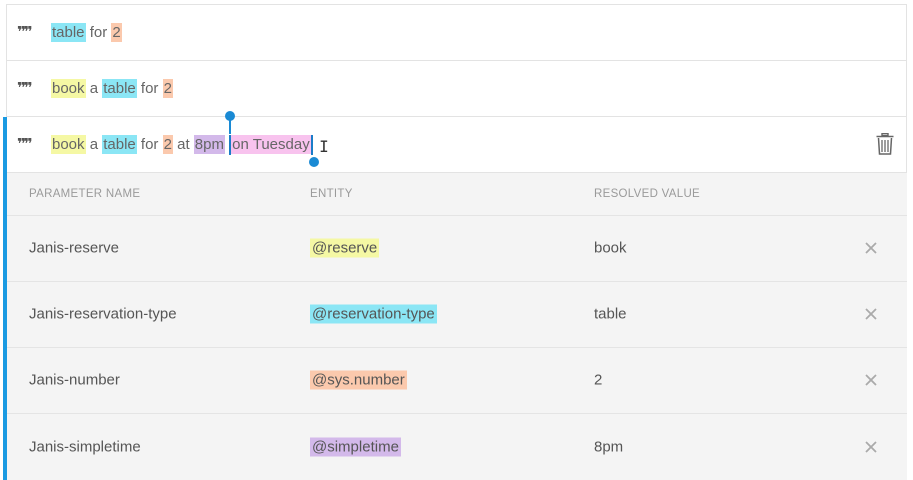  I want to click on phrase-word: at, so click(183, 144).